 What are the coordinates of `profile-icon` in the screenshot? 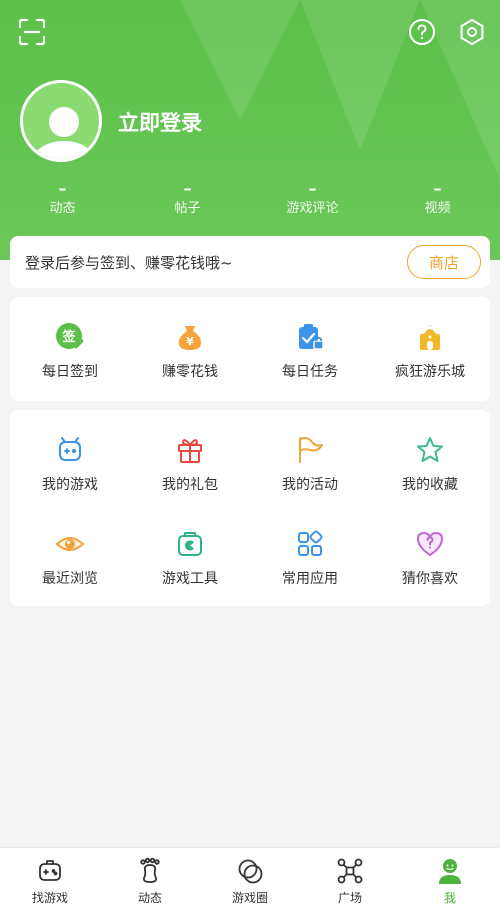 It's located at (450, 871).